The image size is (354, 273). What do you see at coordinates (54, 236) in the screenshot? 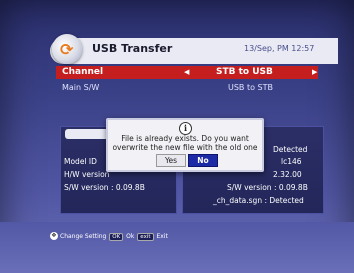
I see `navigate-icon: ❖` at bounding box center [54, 236].